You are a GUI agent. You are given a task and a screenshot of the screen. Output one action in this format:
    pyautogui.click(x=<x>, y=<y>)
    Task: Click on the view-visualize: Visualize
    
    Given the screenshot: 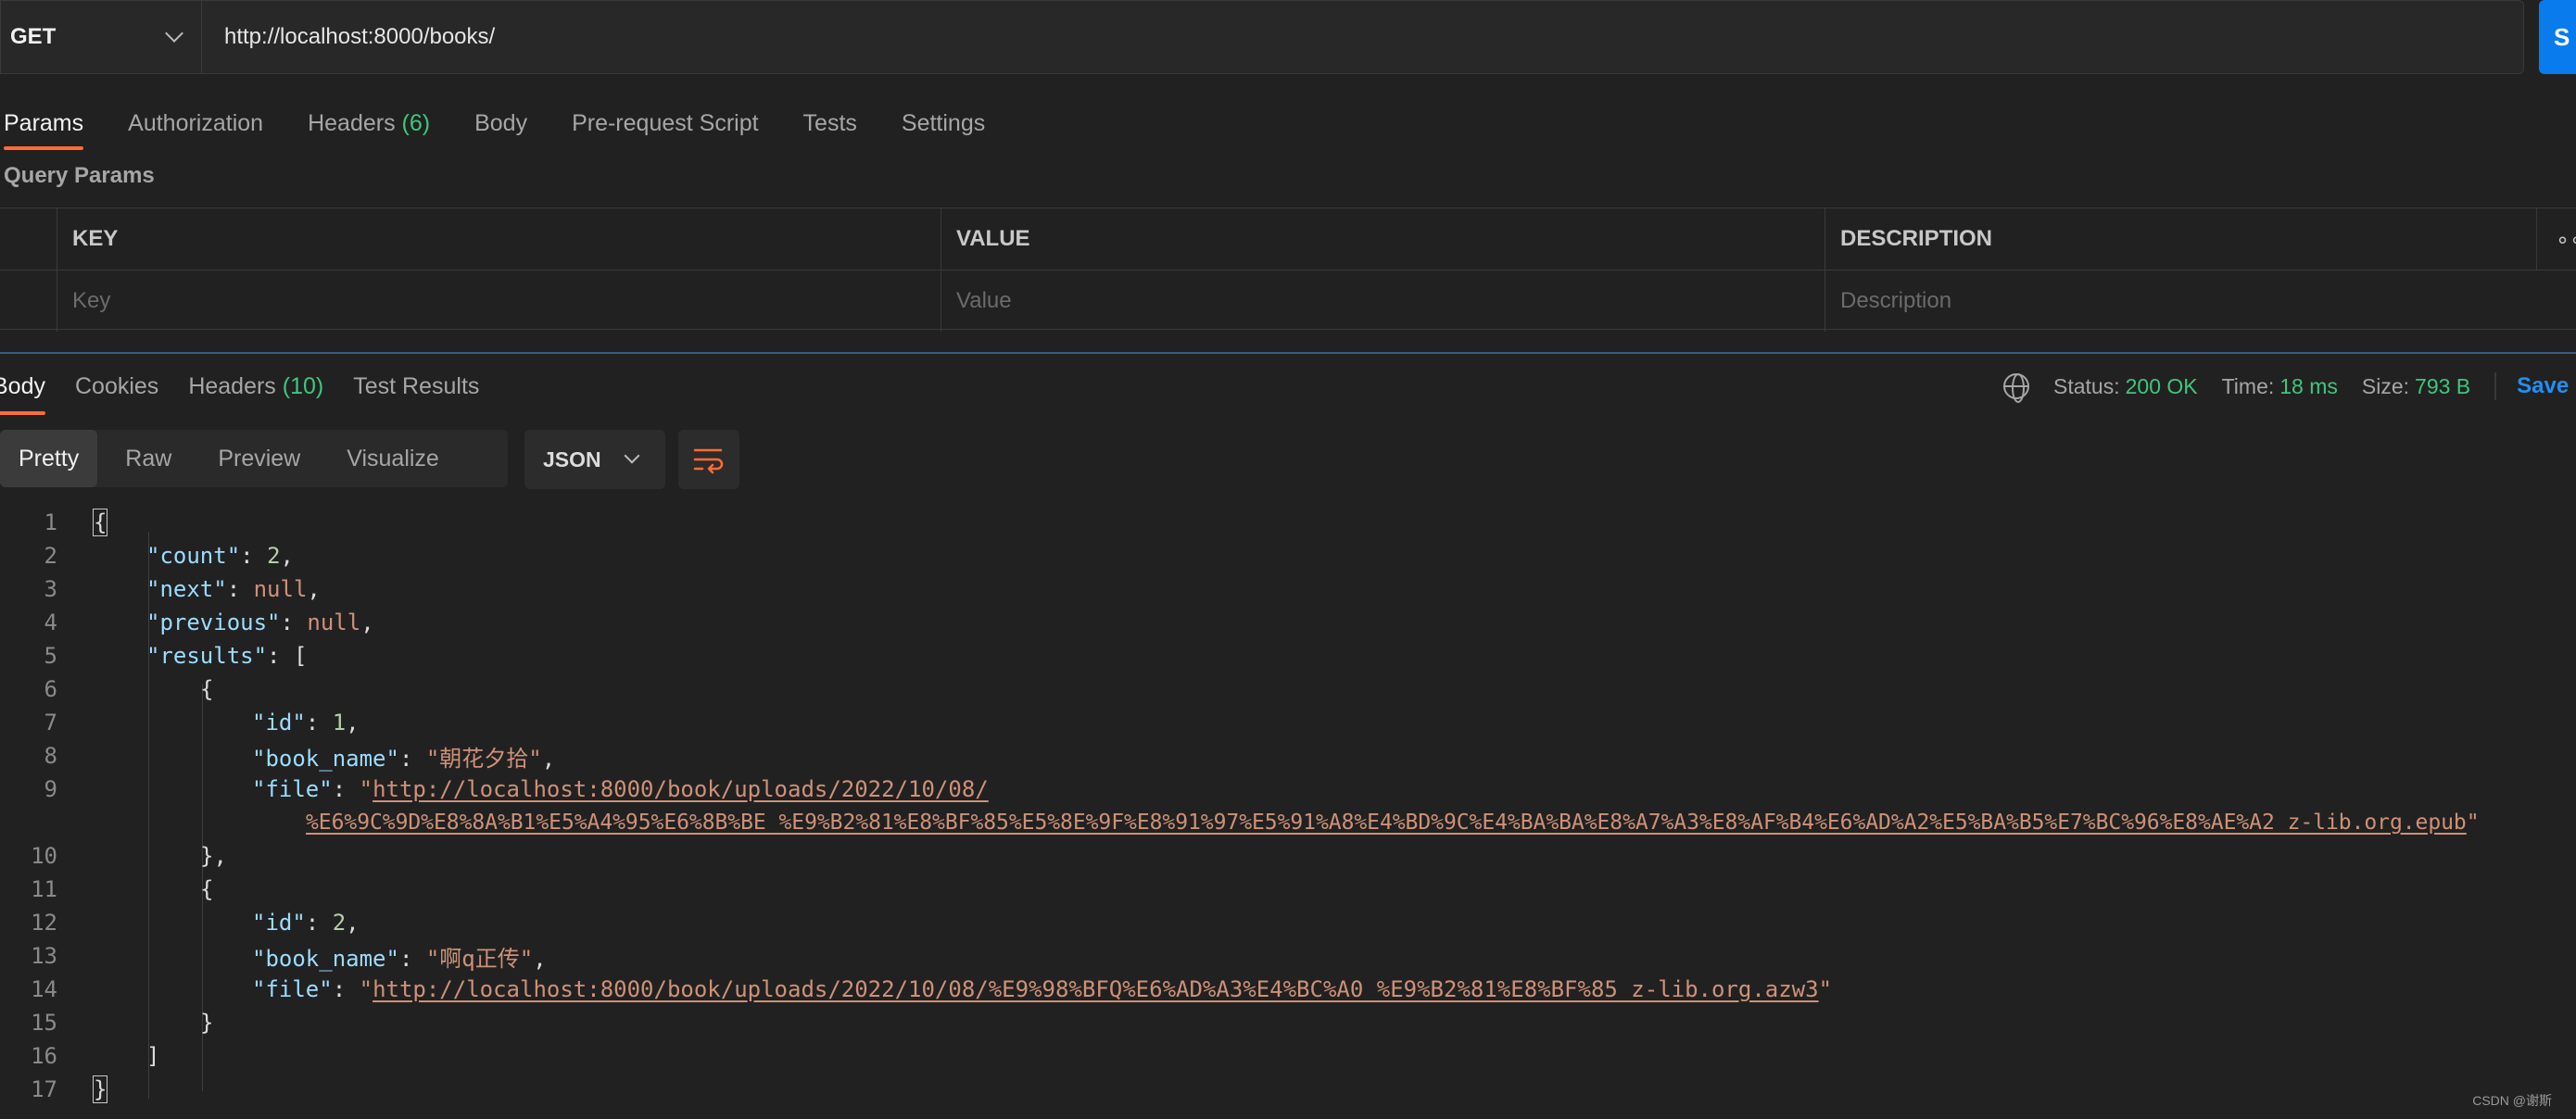 What is the action you would take?
    pyautogui.click(x=388, y=458)
    